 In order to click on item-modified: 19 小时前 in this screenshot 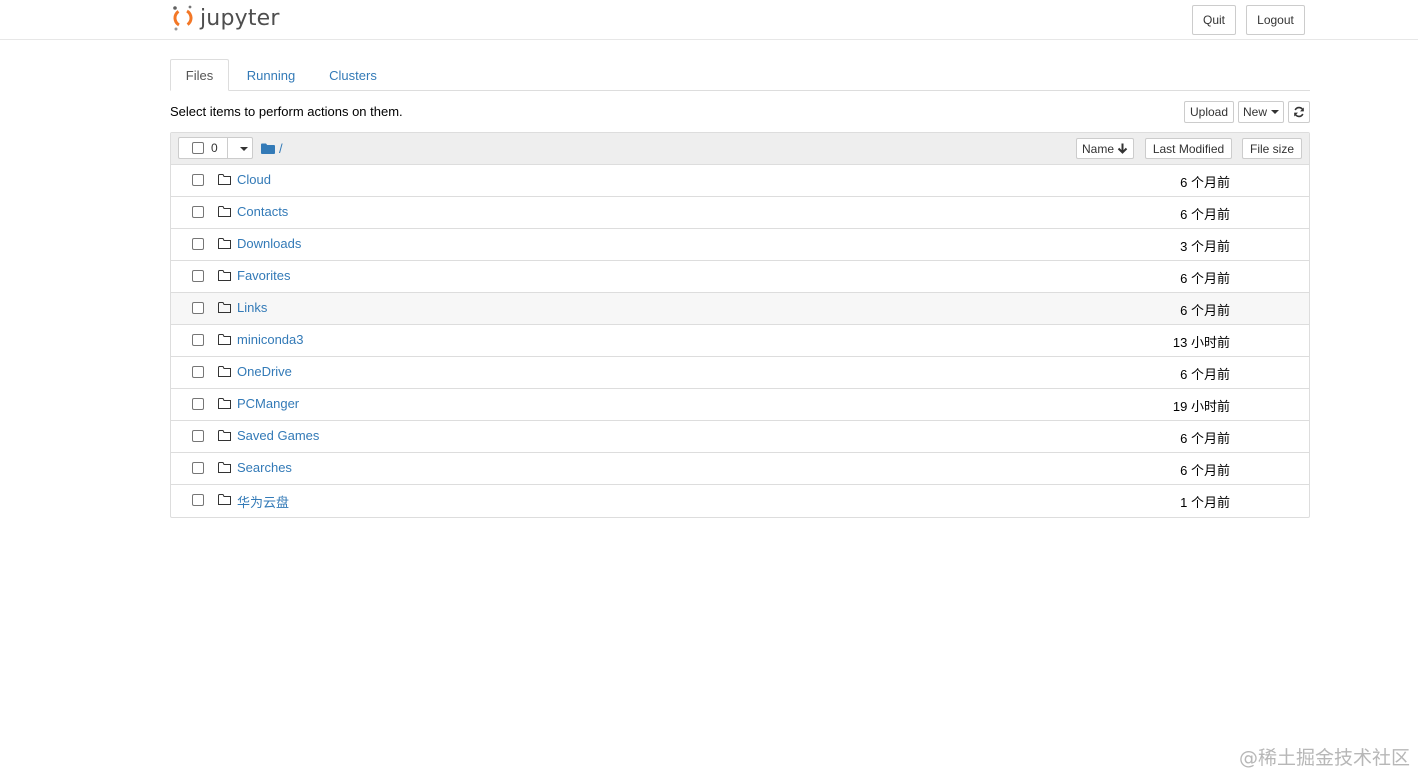, I will do `click(1201, 406)`.